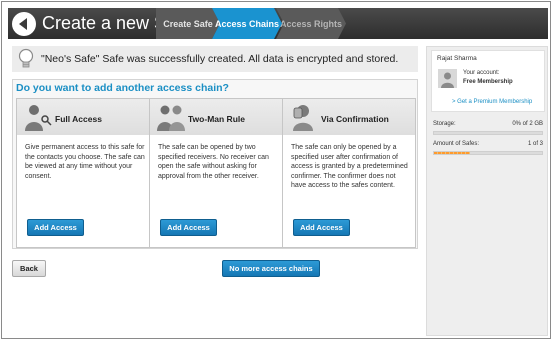  I want to click on premium-membership-link: > Get a Premium Membership, so click(492, 102).